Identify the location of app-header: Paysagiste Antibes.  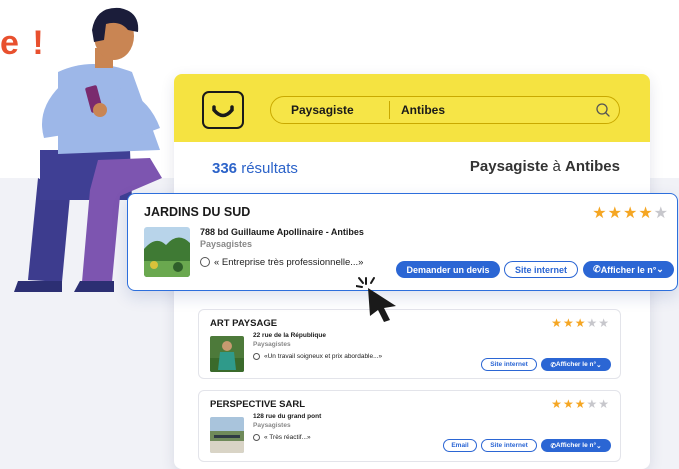
(412, 108).